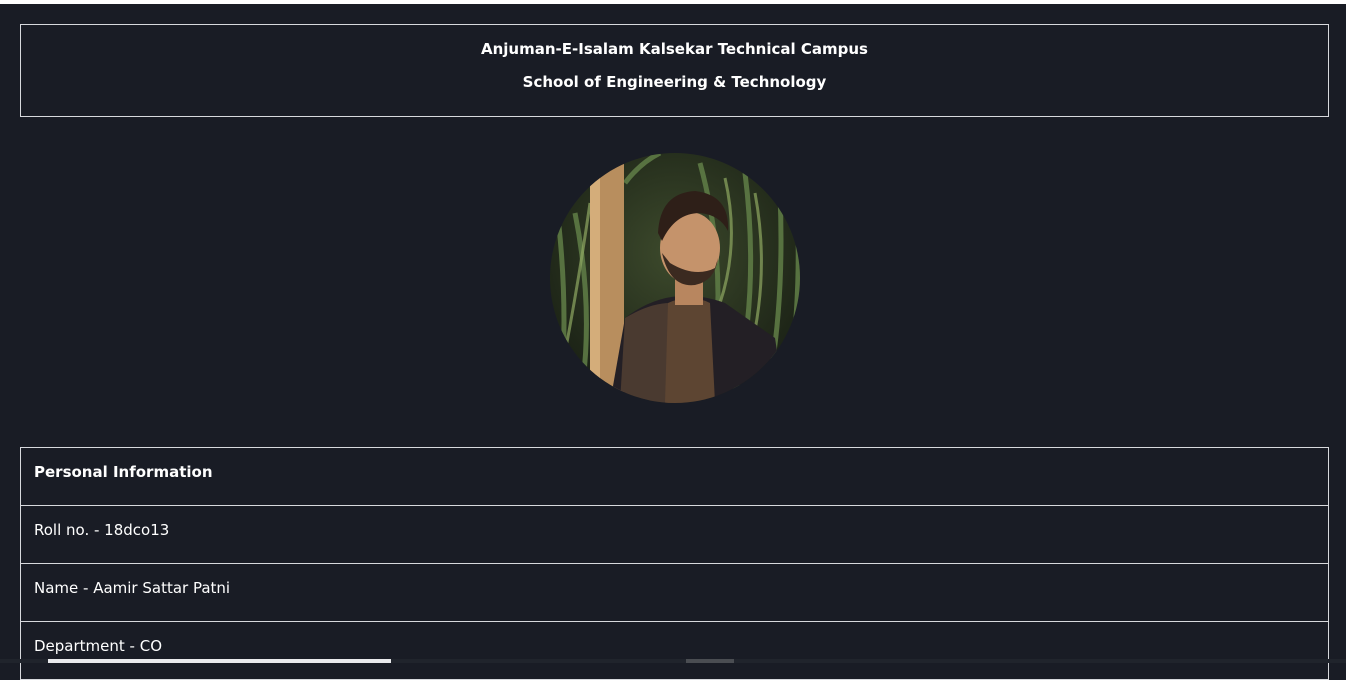  What do you see at coordinates (123, 472) in the screenshot?
I see `personal-info-title: Personal Information` at bounding box center [123, 472].